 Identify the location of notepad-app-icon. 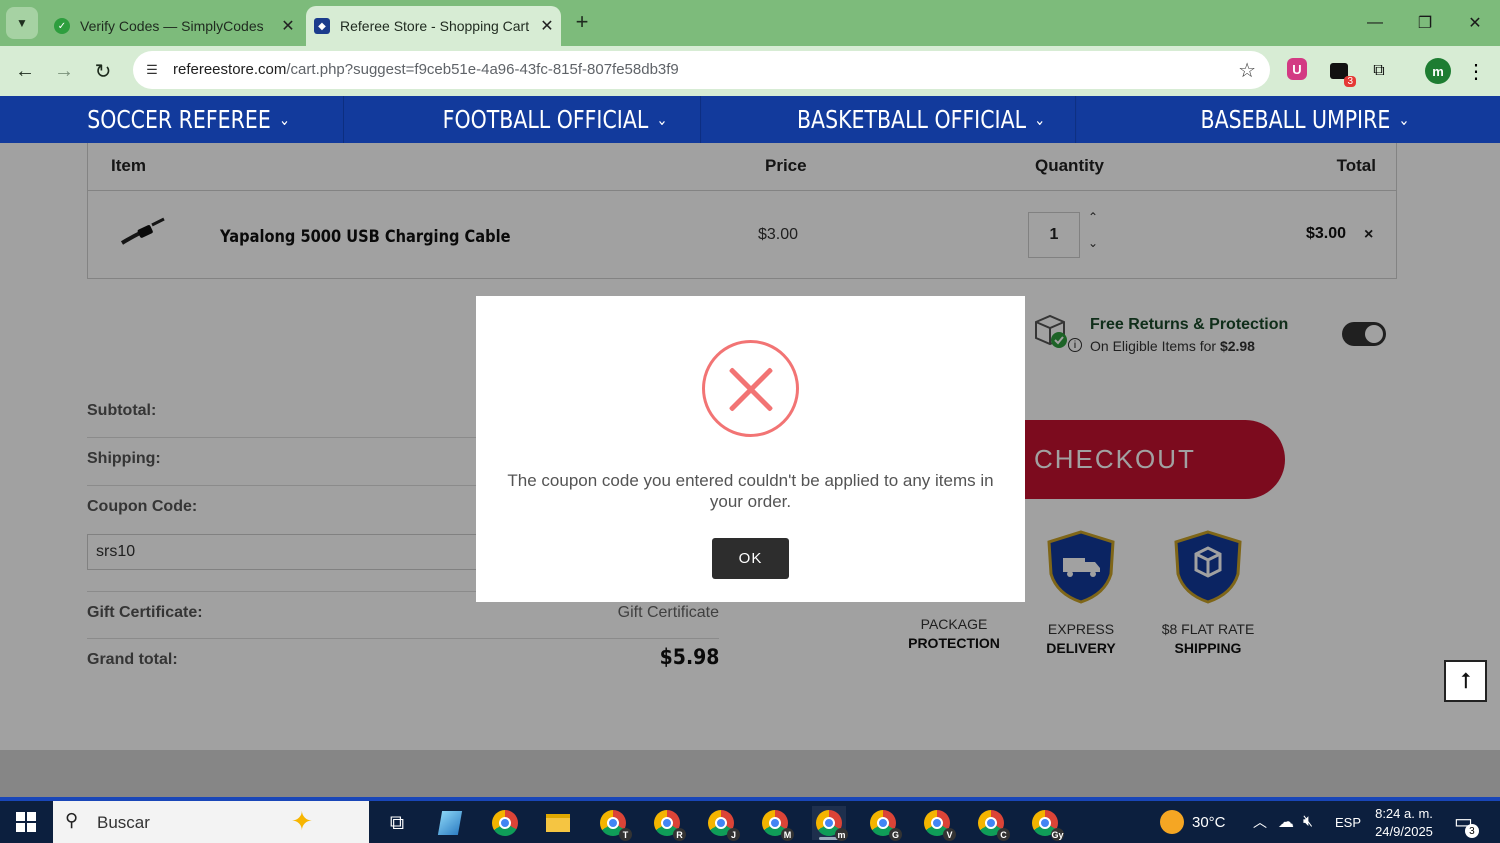
(450, 823).